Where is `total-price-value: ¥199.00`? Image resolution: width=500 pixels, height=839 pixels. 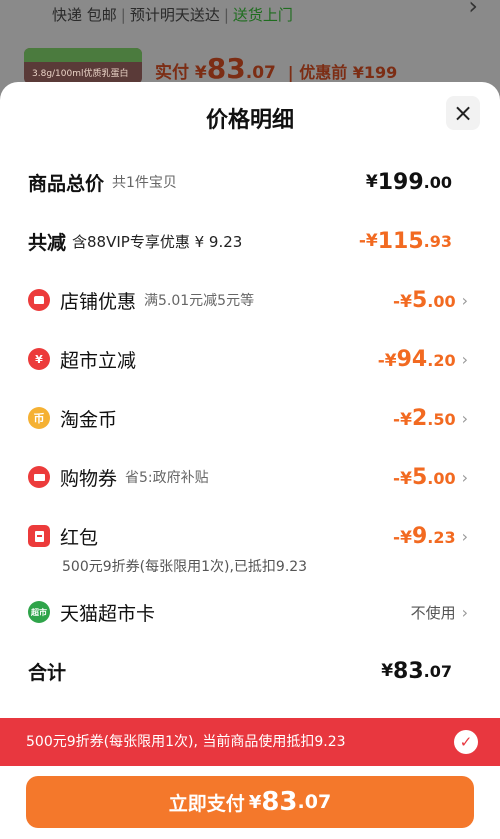
total-price-value: ¥199.00 is located at coordinates (408, 182).